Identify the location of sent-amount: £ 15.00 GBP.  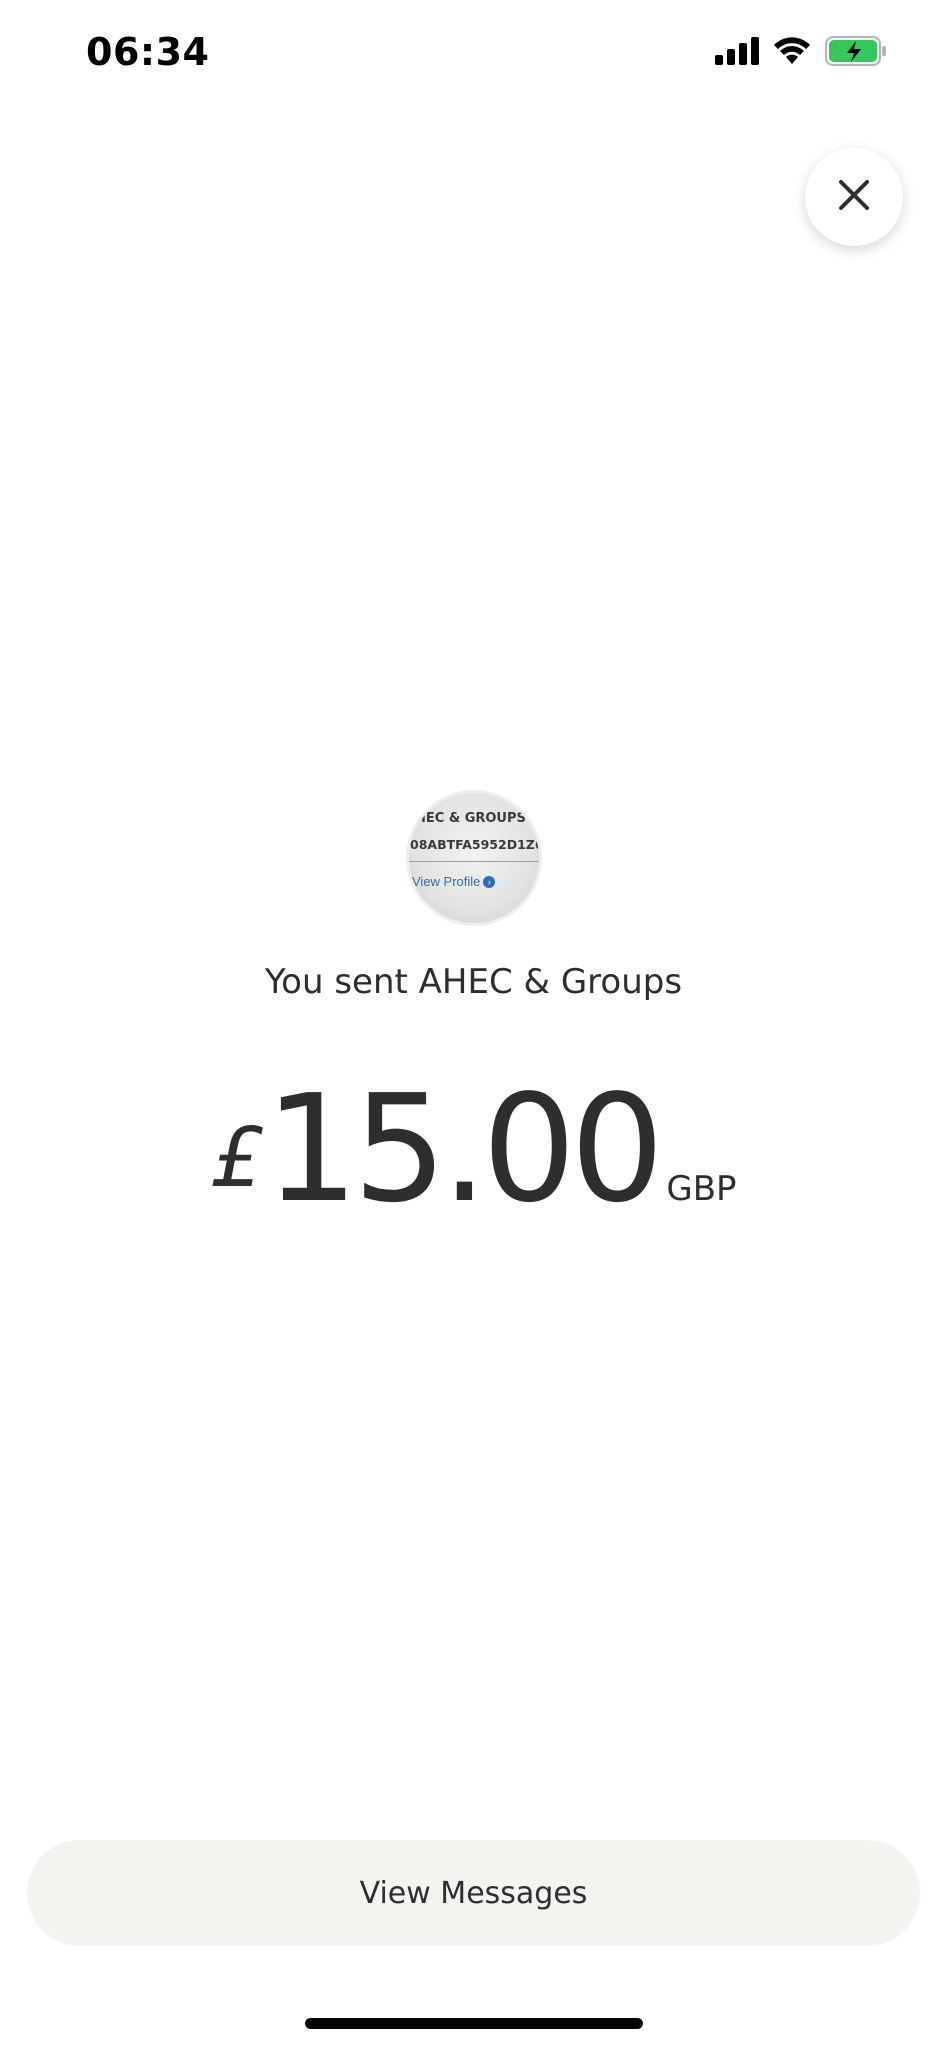
(473, 1149).